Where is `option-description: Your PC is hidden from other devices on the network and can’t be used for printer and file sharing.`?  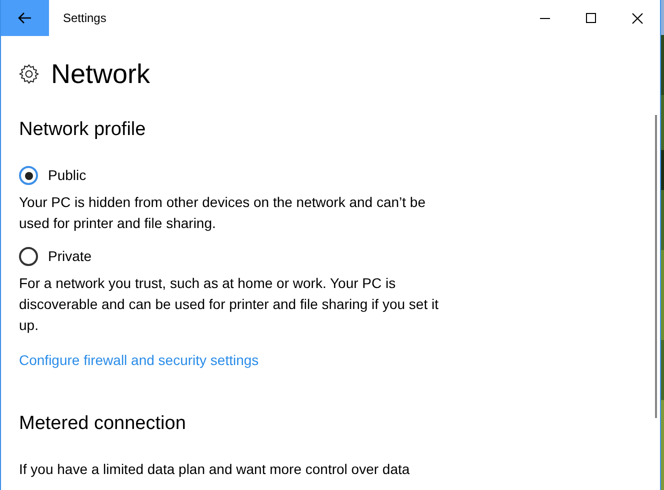
option-description: Your PC is hidden from other devices on the network and can’t be used for printer and file sharing. is located at coordinates (222, 213).